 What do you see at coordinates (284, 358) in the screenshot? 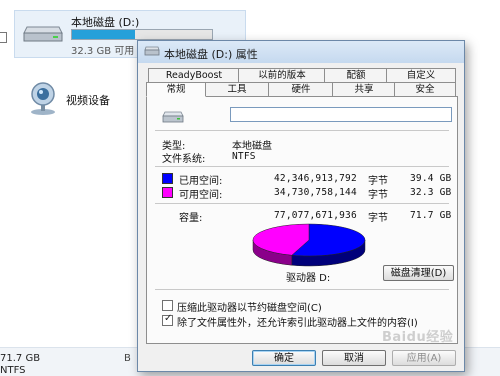
I see `ok-button: 确定` at bounding box center [284, 358].